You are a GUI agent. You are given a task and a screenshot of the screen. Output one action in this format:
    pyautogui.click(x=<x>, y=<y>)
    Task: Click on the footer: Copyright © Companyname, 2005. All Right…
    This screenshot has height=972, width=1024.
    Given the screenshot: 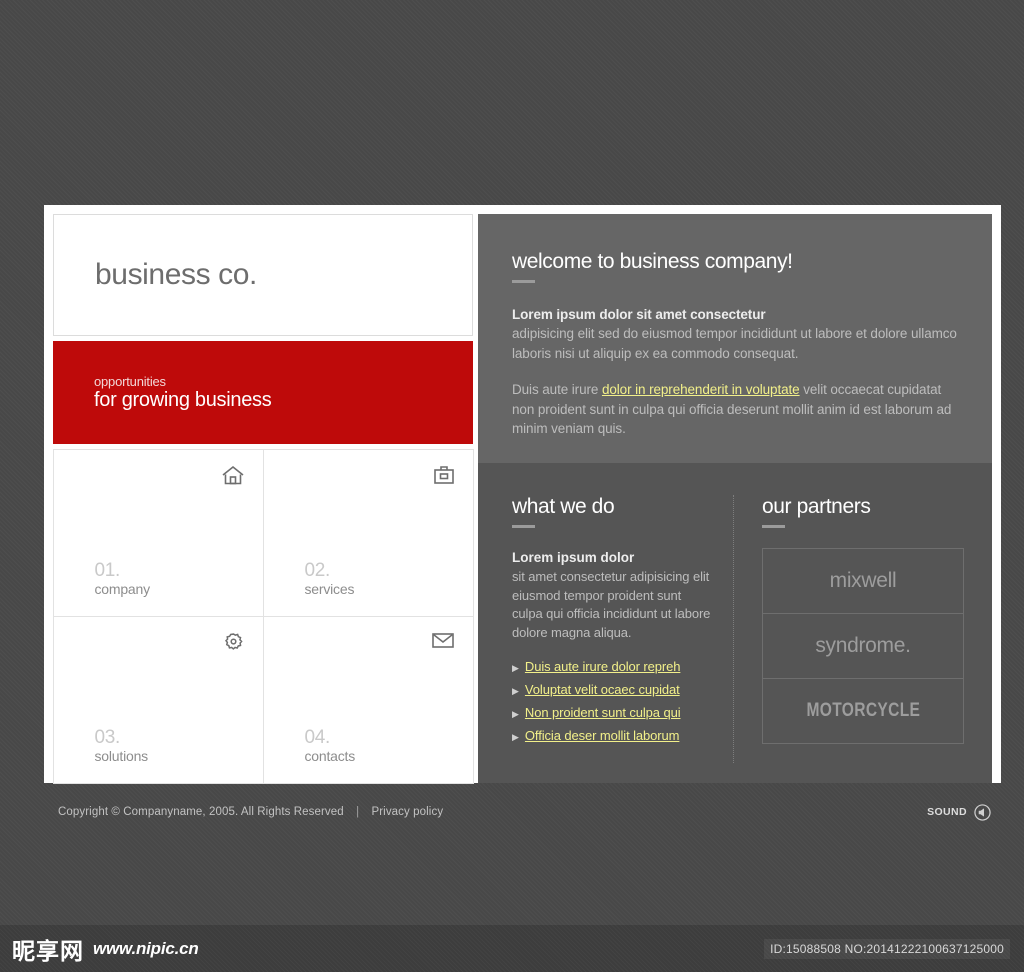 What is the action you would take?
    pyautogui.click(x=522, y=812)
    